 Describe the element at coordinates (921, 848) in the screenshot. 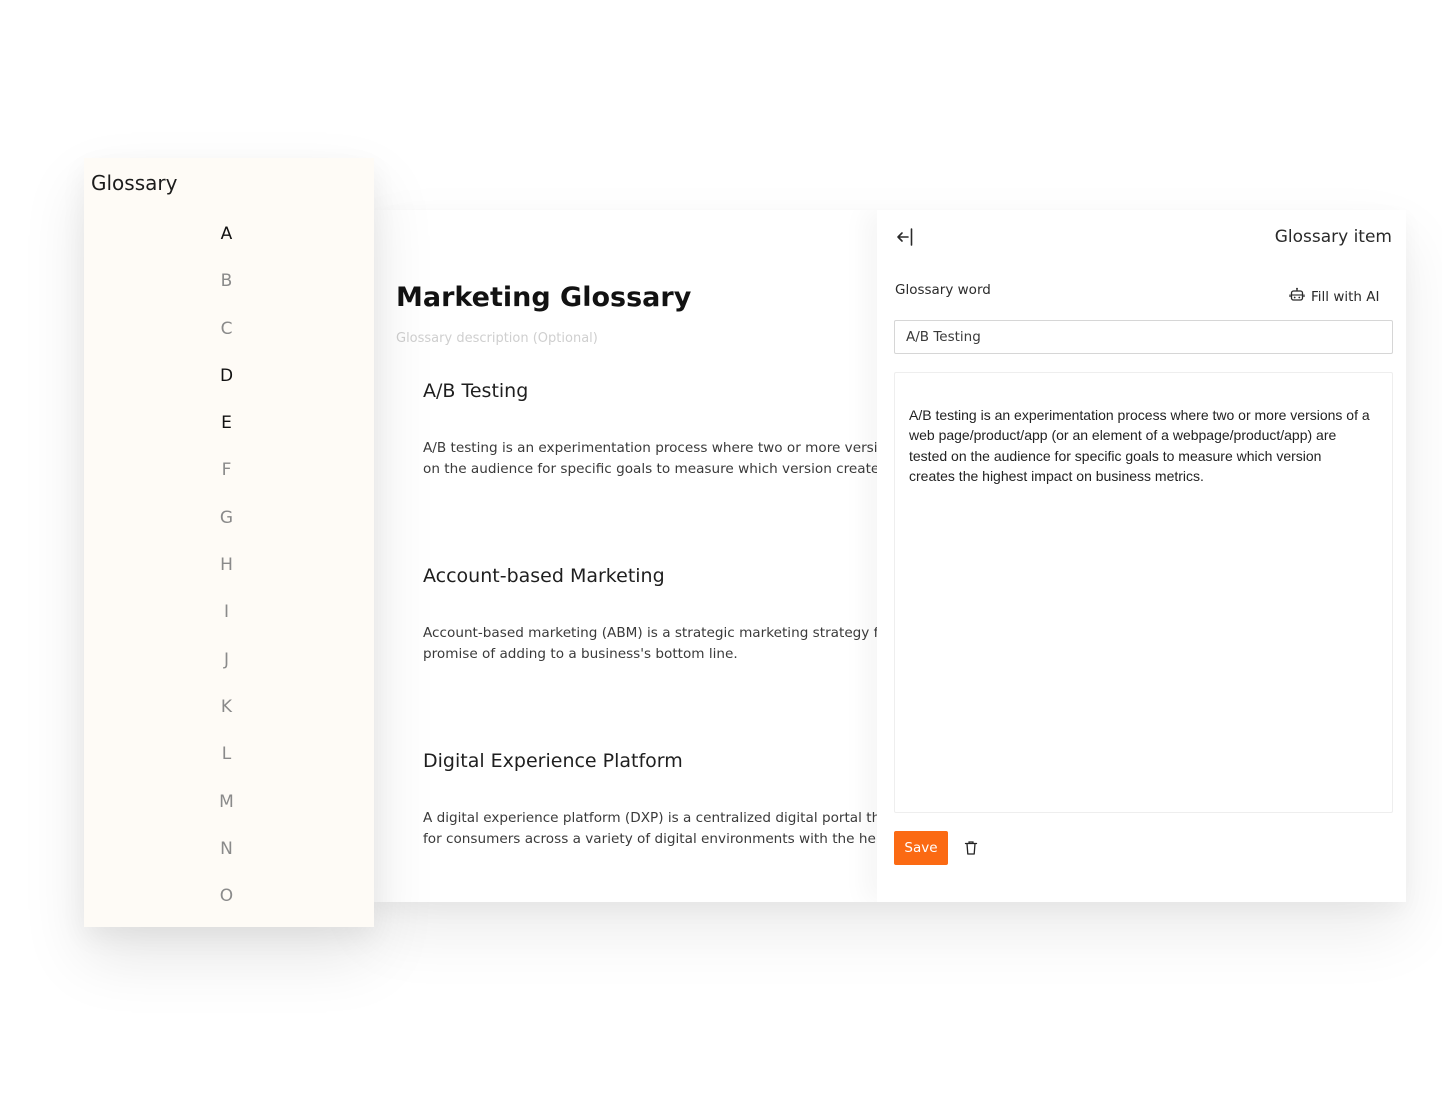

I see `save-button: Save` at that location.